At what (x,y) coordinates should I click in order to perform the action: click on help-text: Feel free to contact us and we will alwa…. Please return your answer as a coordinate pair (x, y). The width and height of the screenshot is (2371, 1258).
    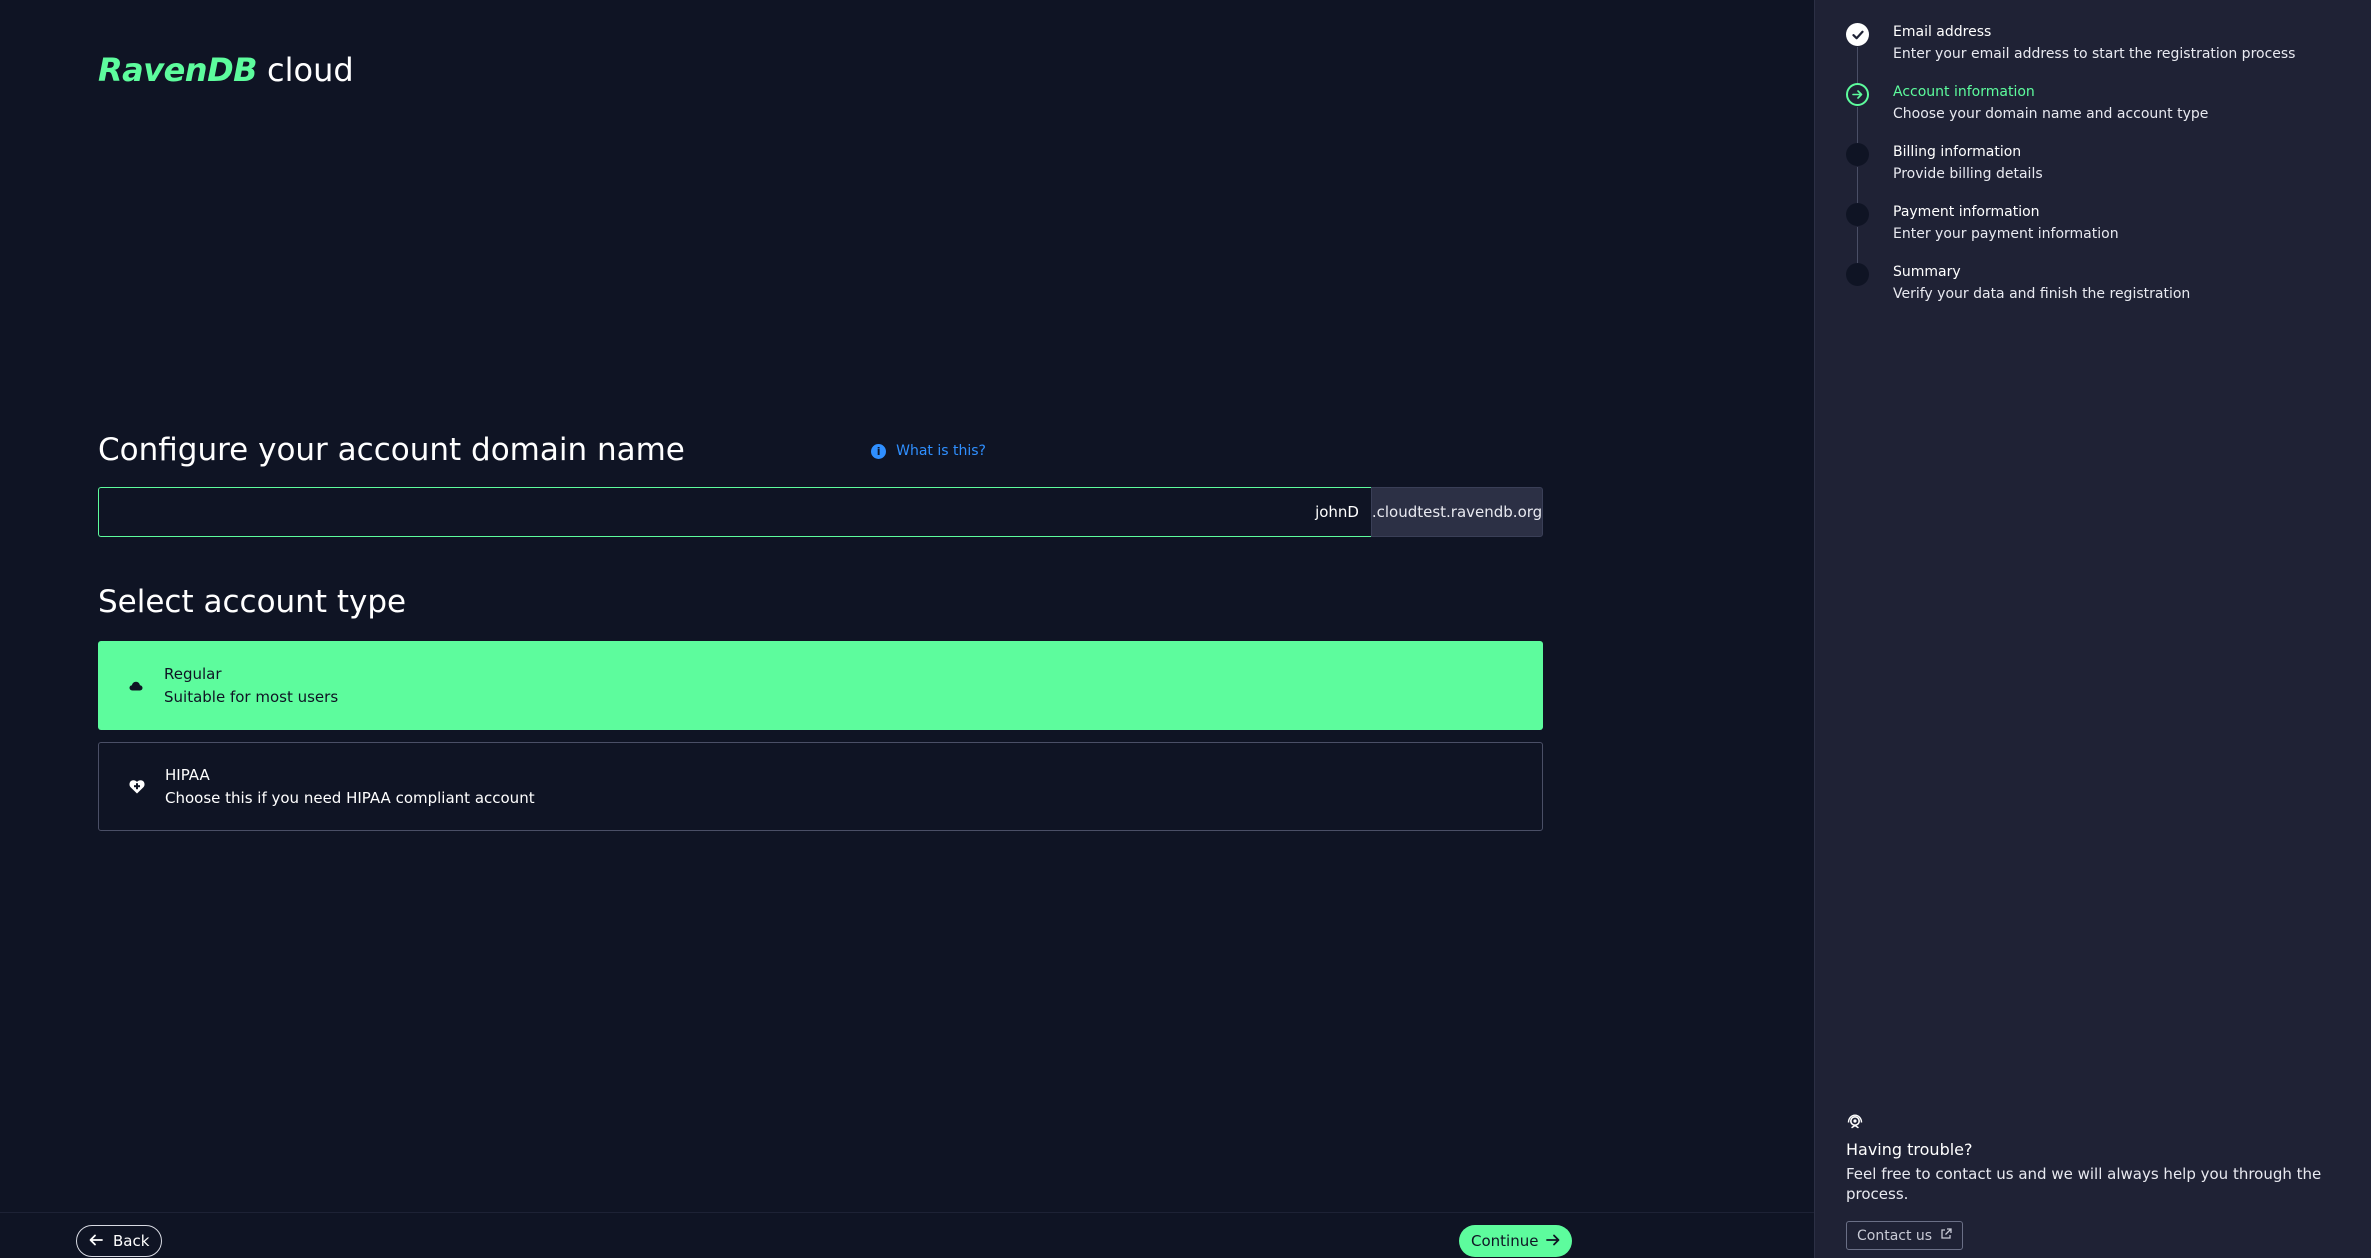
    Looking at the image, I should click on (2084, 1184).